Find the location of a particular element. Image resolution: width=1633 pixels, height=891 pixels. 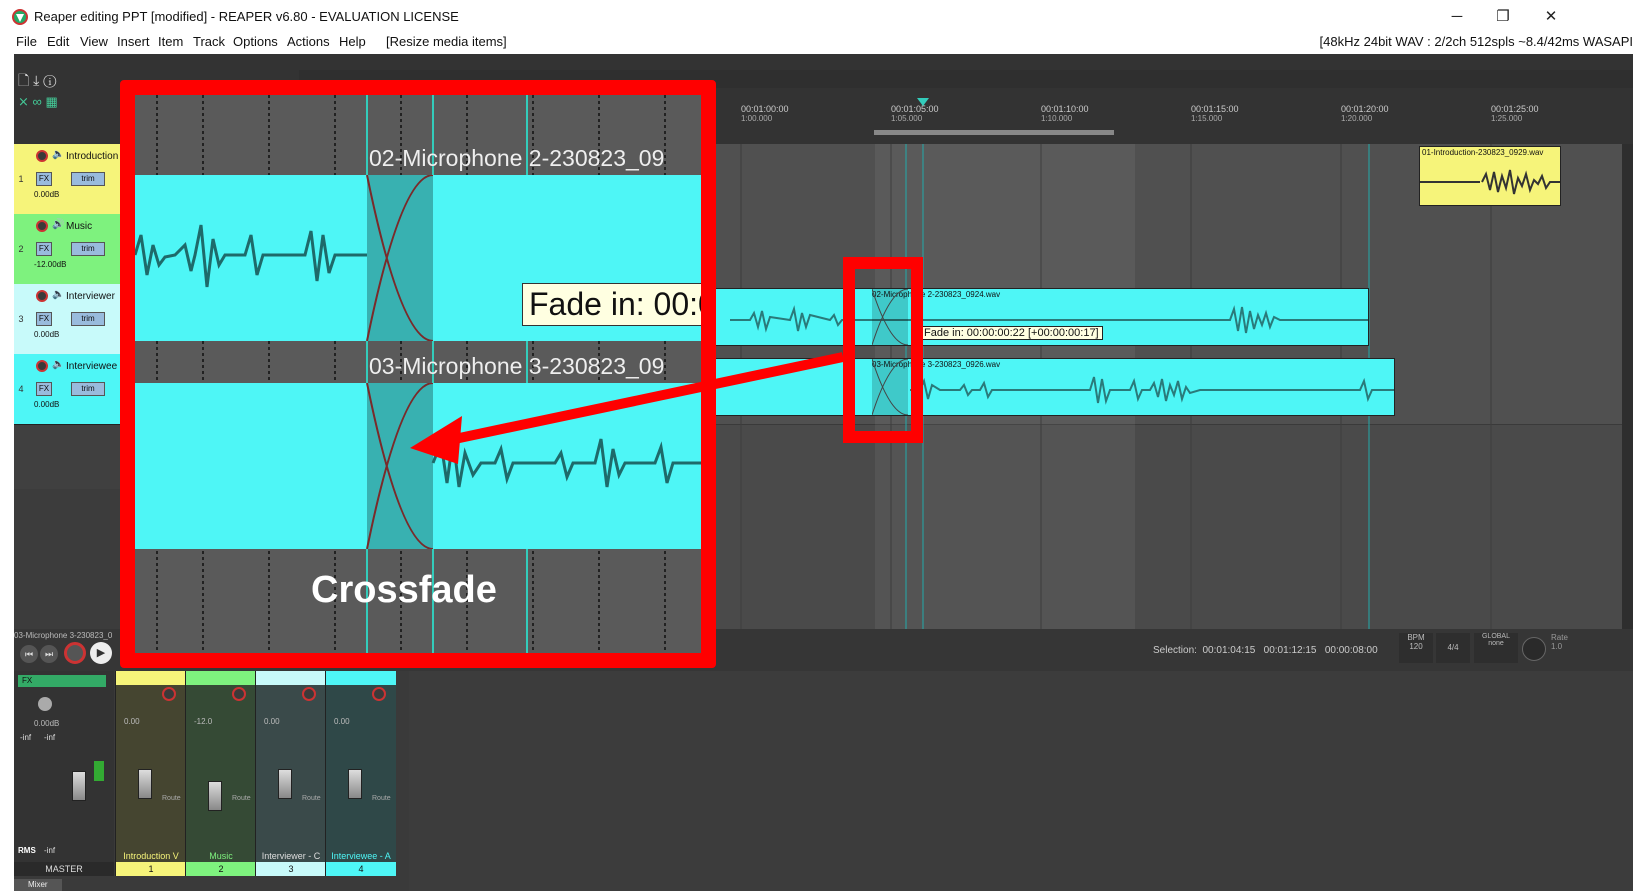

mixer-strip-1: 0.00 Route Introduction V 1 is located at coordinates (150, 773).